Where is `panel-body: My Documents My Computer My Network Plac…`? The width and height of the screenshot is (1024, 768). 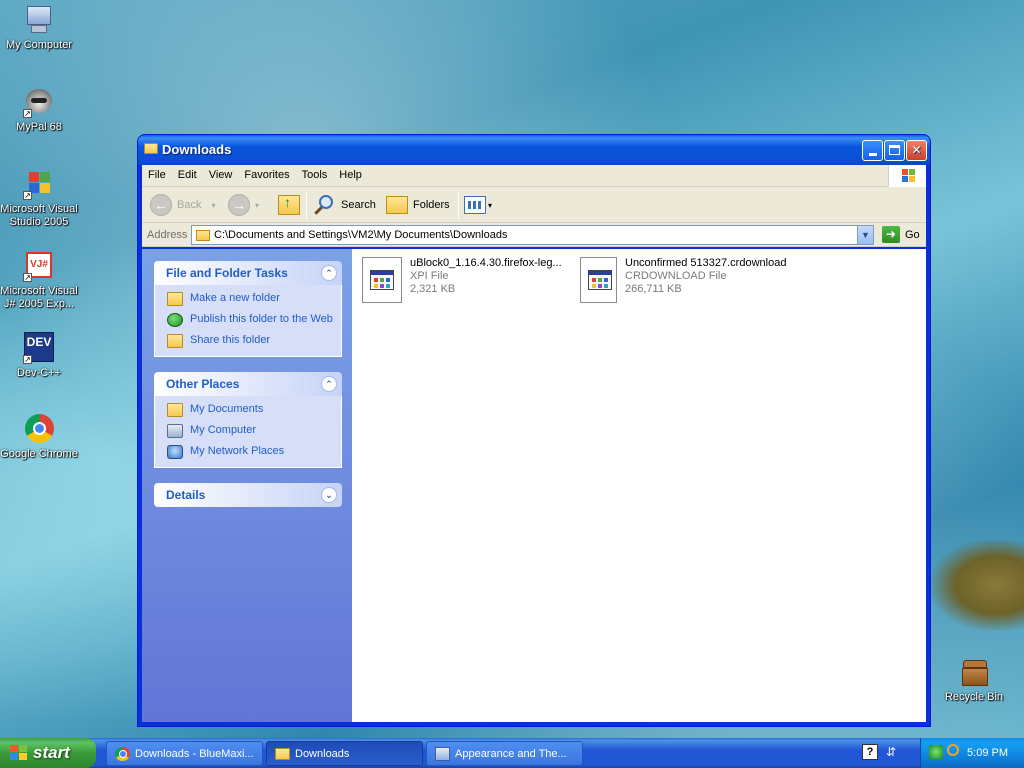
panel-body: My Documents My Computer My Network Plac… is located at coordinates (248, 432).